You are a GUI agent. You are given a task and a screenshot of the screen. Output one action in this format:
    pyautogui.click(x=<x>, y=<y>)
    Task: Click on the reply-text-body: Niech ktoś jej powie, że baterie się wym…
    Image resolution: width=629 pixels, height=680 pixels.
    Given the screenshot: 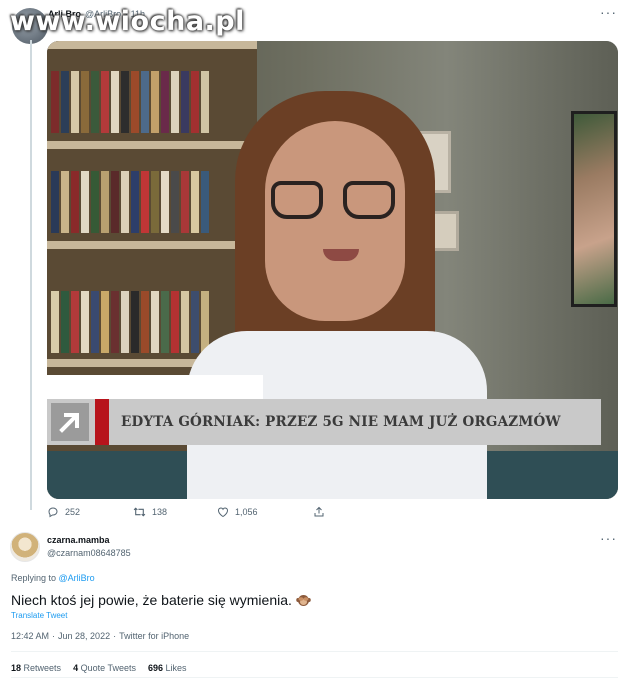 What is the action you would take?
    pyautogui.click(x=151, y=600)
    